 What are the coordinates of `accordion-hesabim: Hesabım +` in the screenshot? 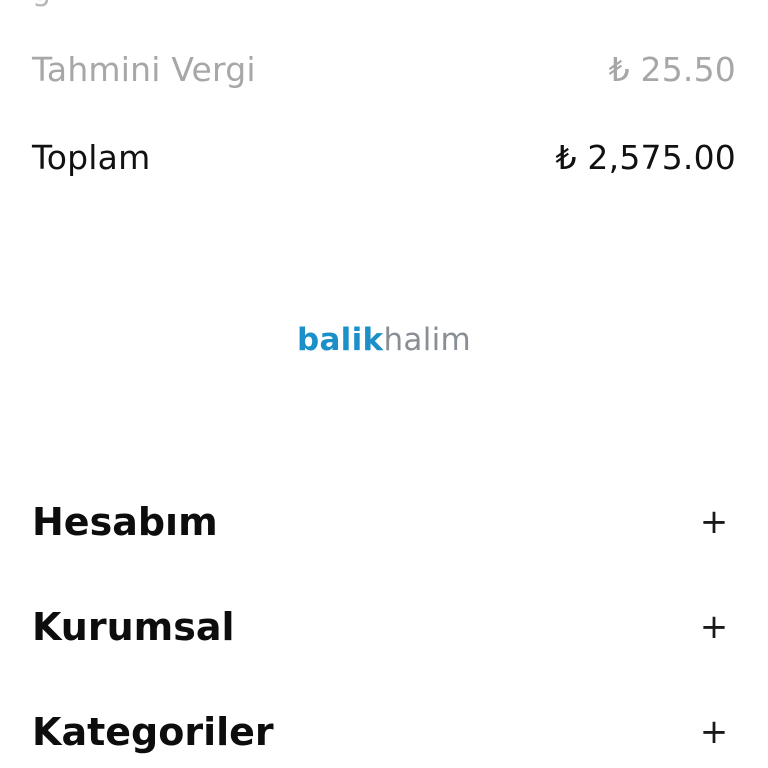 It's located at (384, 522).